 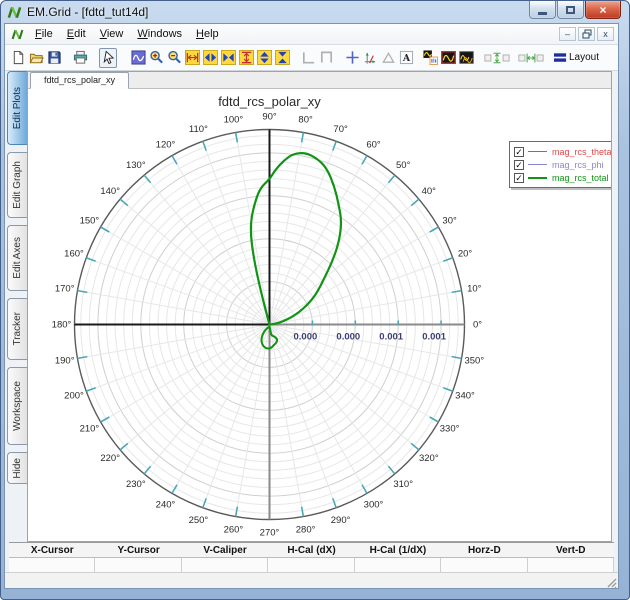 I want to click on plot-style-2-button, so click(x=466, y=58).